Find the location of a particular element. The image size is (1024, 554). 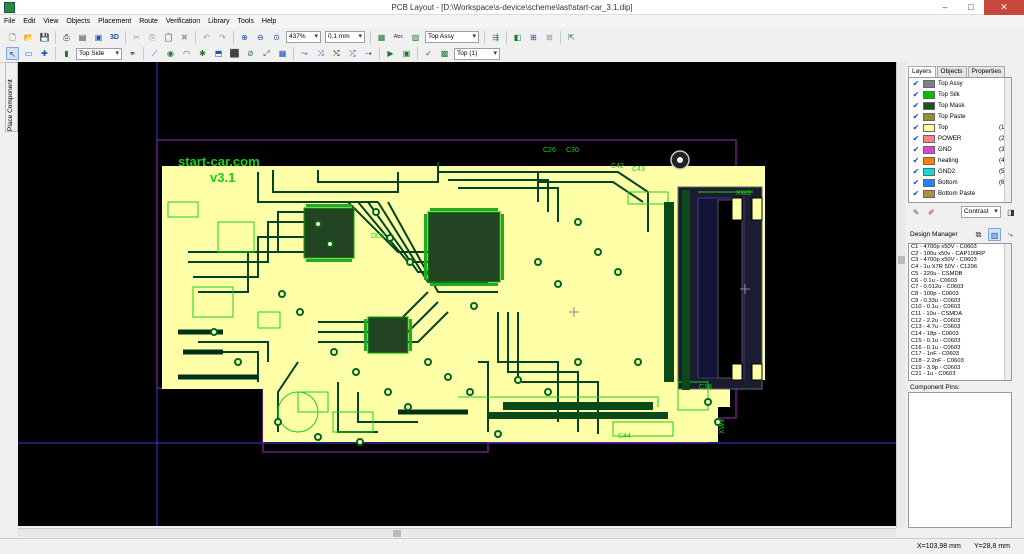

length-icon: ⇢ is located at coordinates (368, 53).